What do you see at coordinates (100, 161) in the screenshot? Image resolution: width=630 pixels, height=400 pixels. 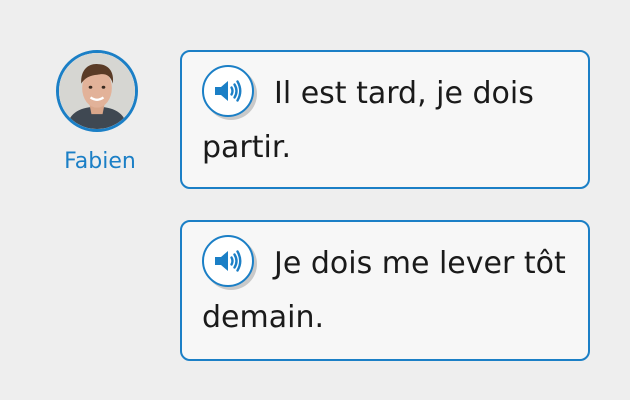 I see `speaker-name: Fabien` at bounding box center [100, 161].